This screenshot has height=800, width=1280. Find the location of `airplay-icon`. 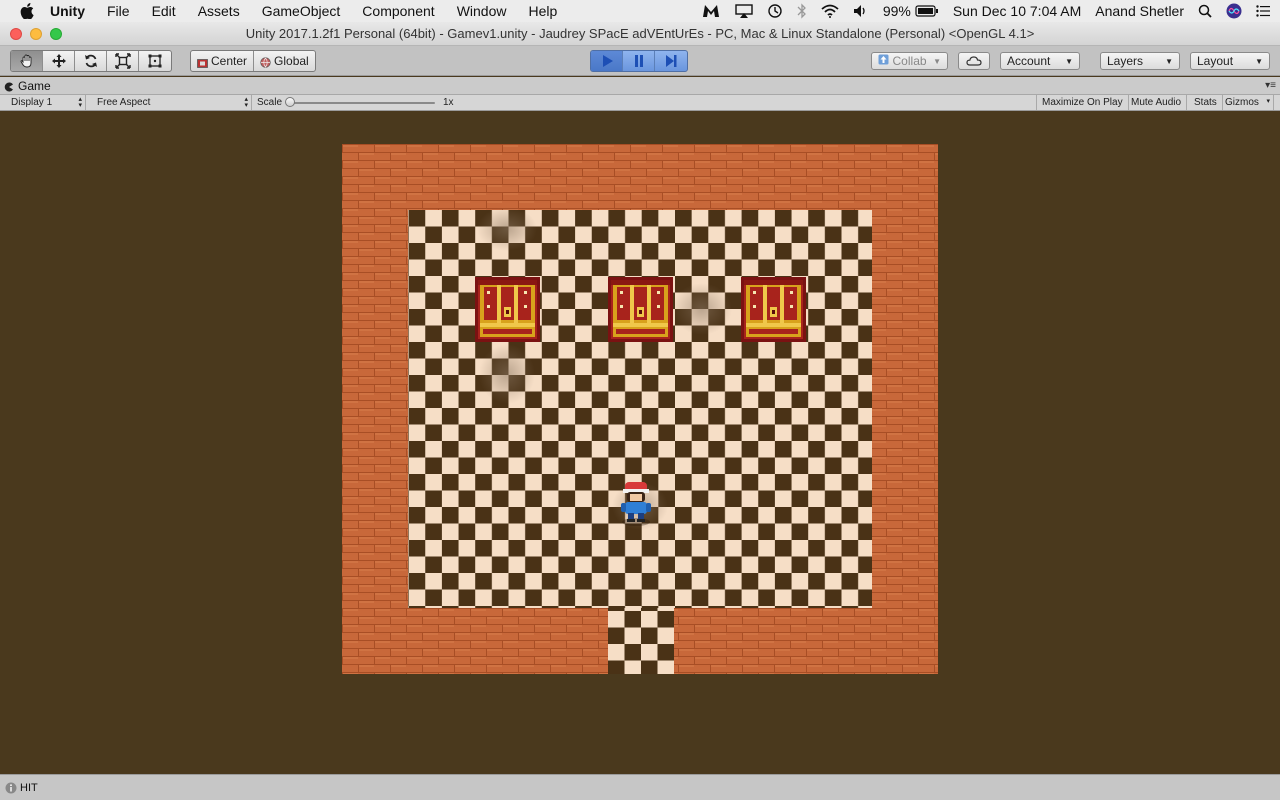

airplay-icon is located at coordinates (744, 11).